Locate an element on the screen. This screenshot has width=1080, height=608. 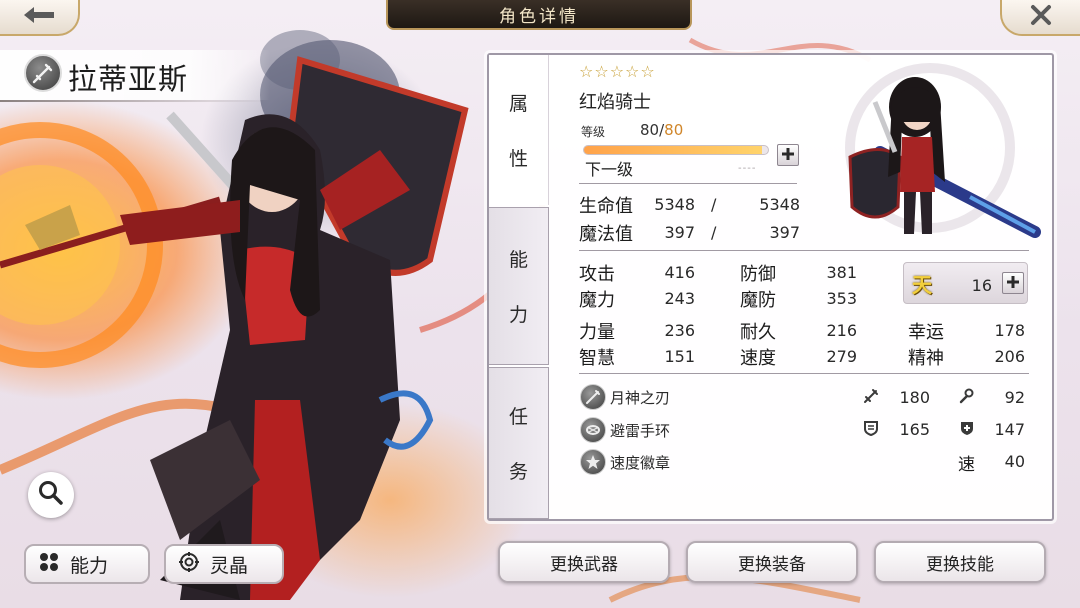
bonus-atk-value: 180 is located at coordinates (914, 397).